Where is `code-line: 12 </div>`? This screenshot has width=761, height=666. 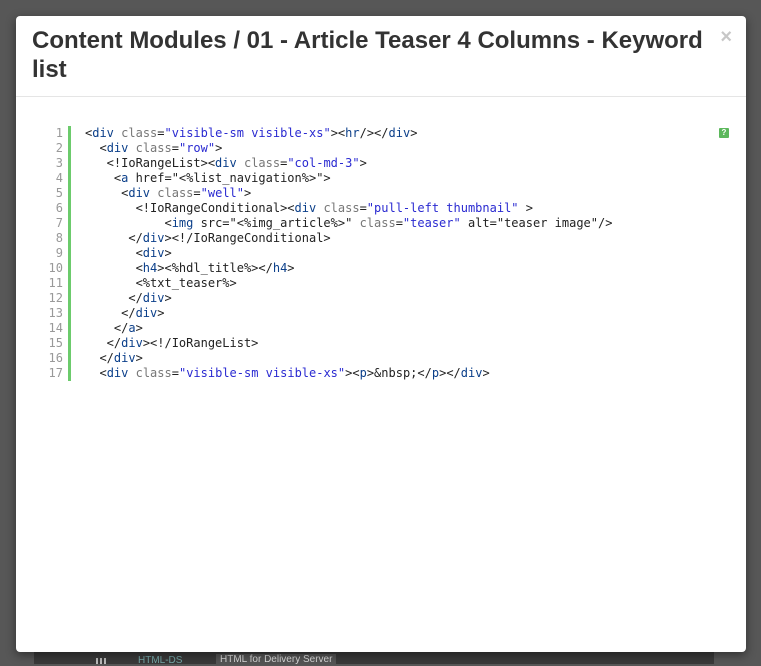
code-line: 12 </div> is located at coordinates (360, 298).